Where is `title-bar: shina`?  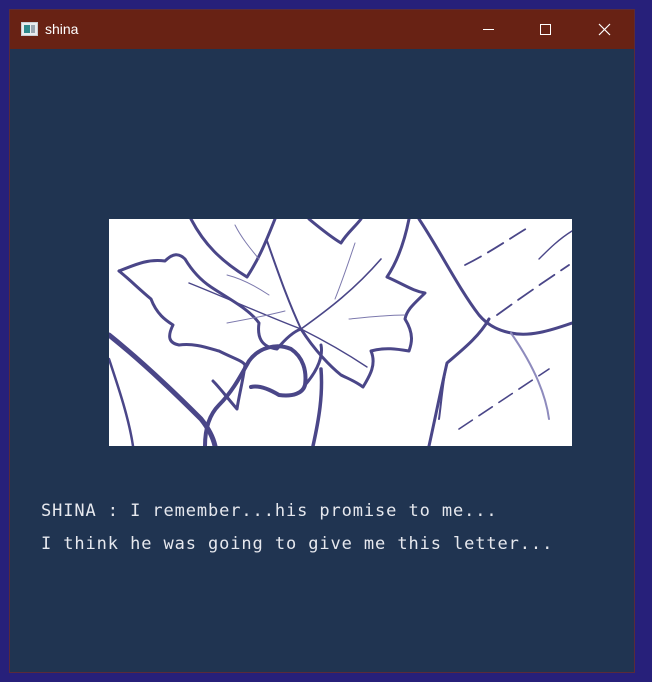
title-bar: shina is located at coordinates (322, 29).